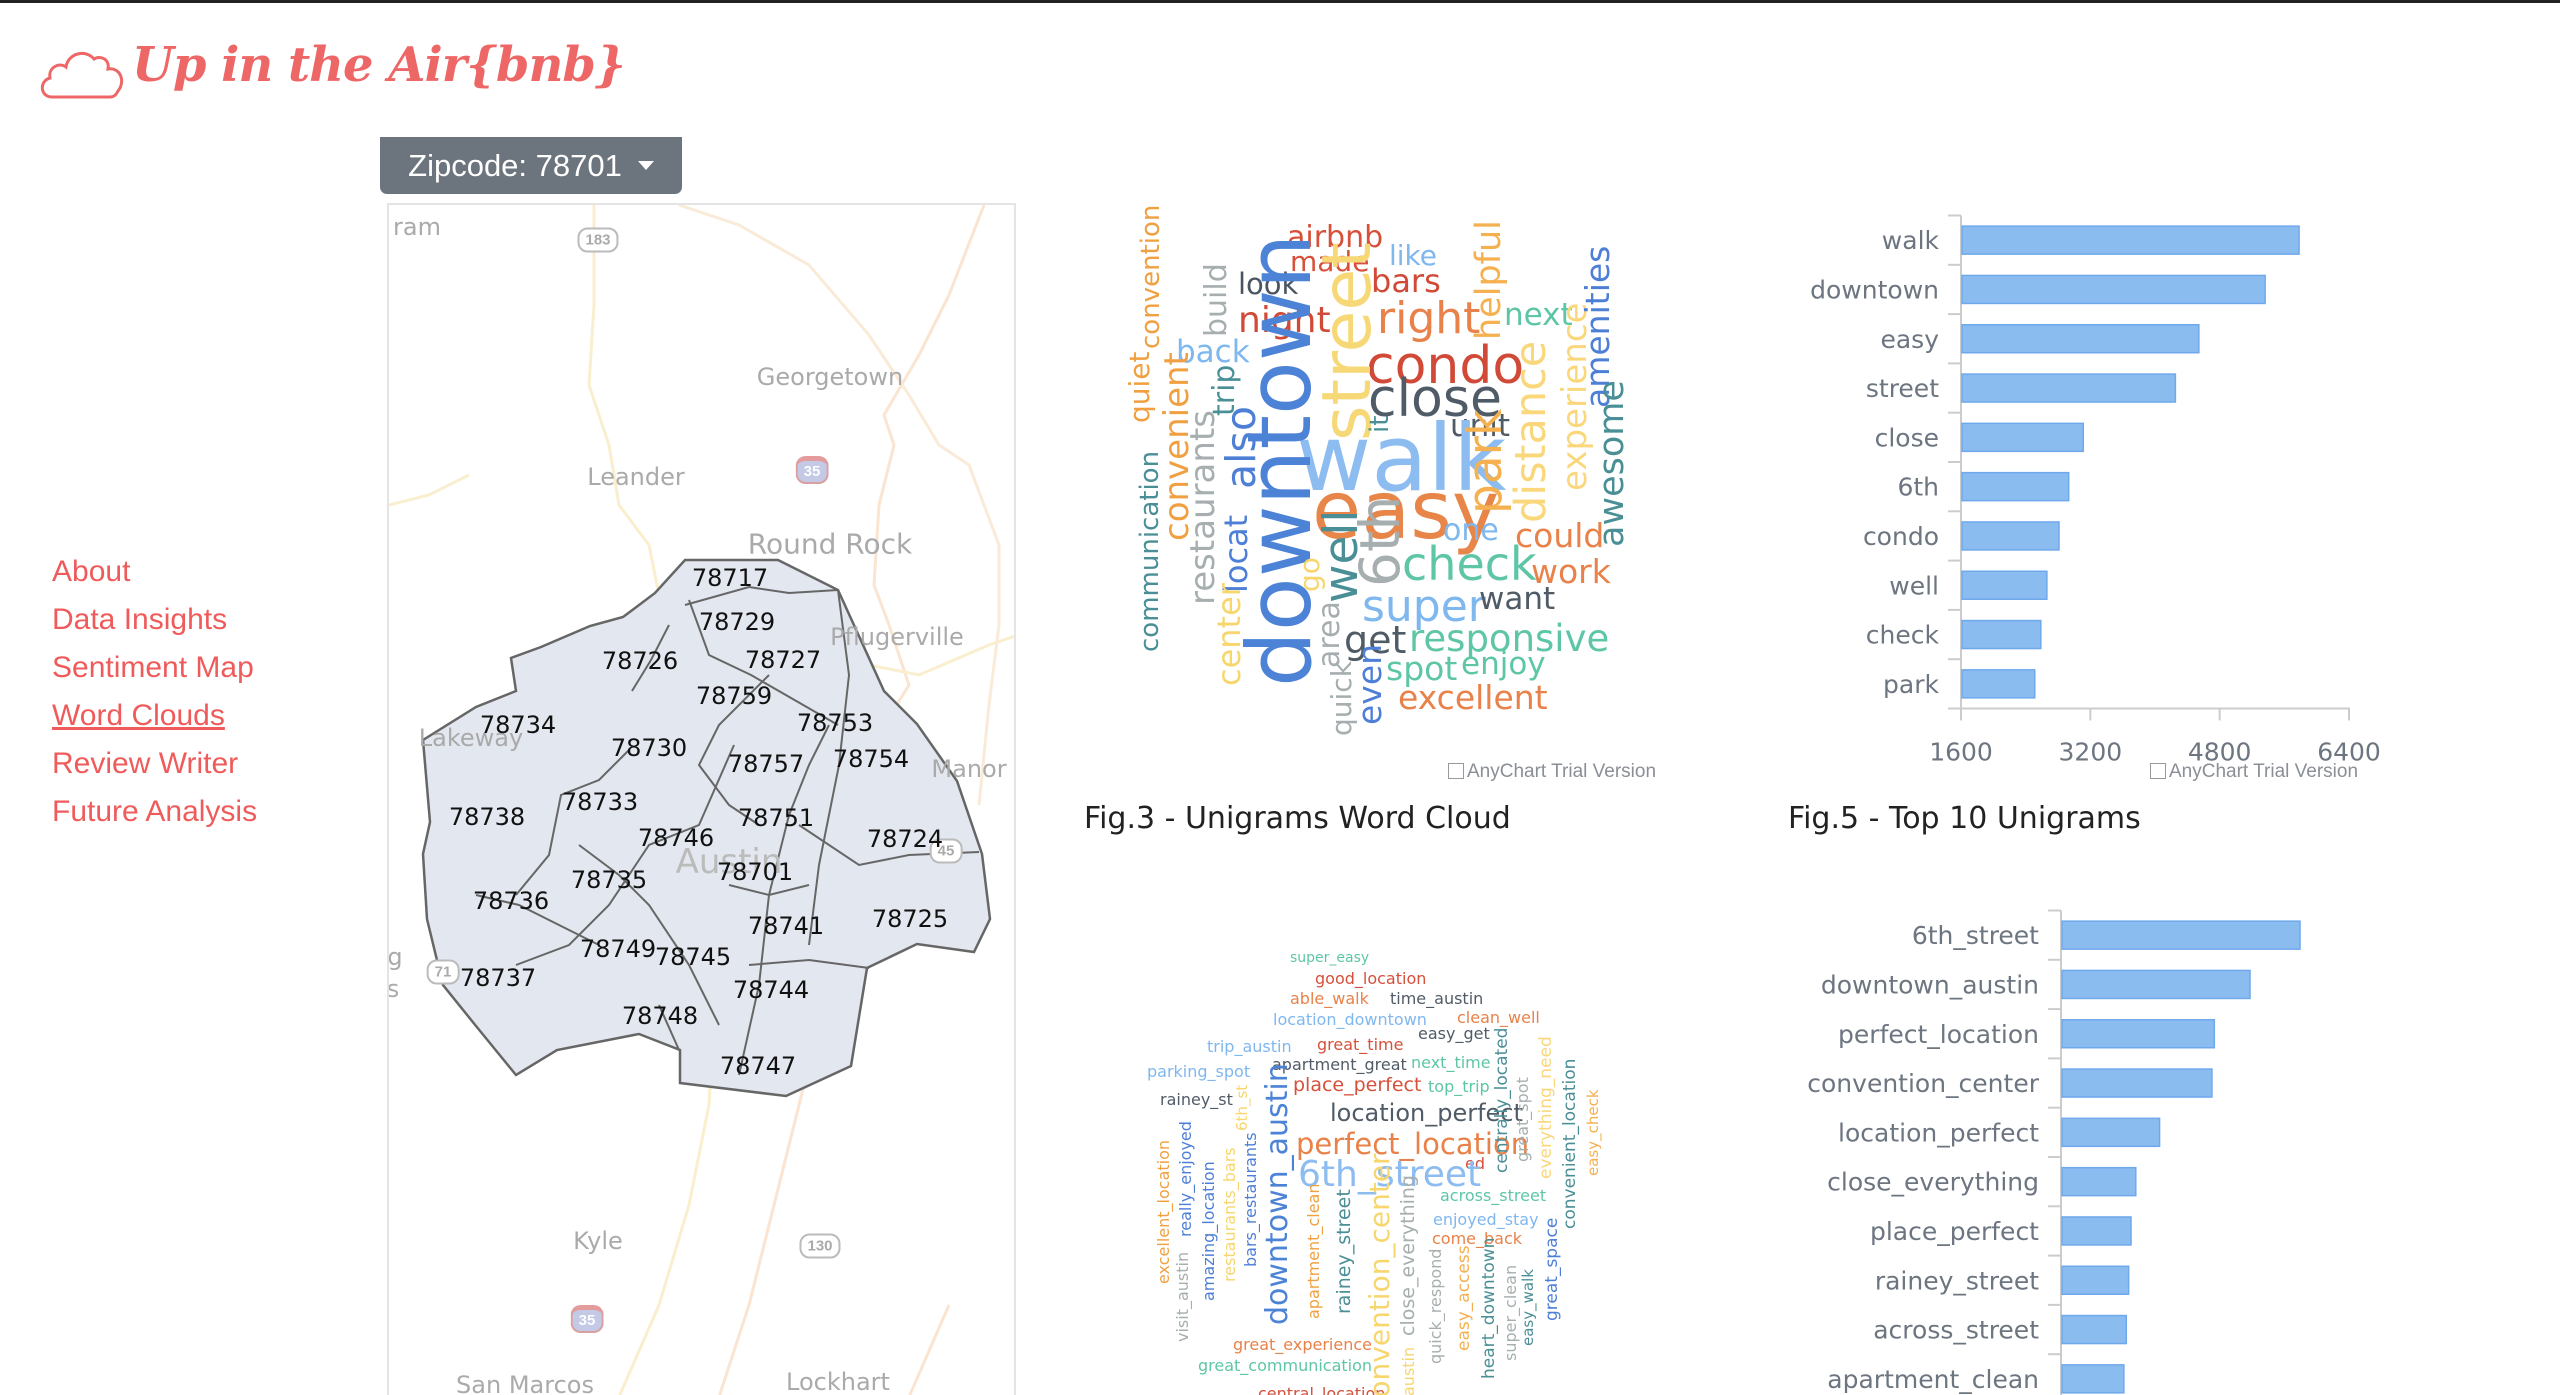  Describe the element at coordinates (2093, 1379) in the screenshot. I see `bar-apartment_clean` at that location.